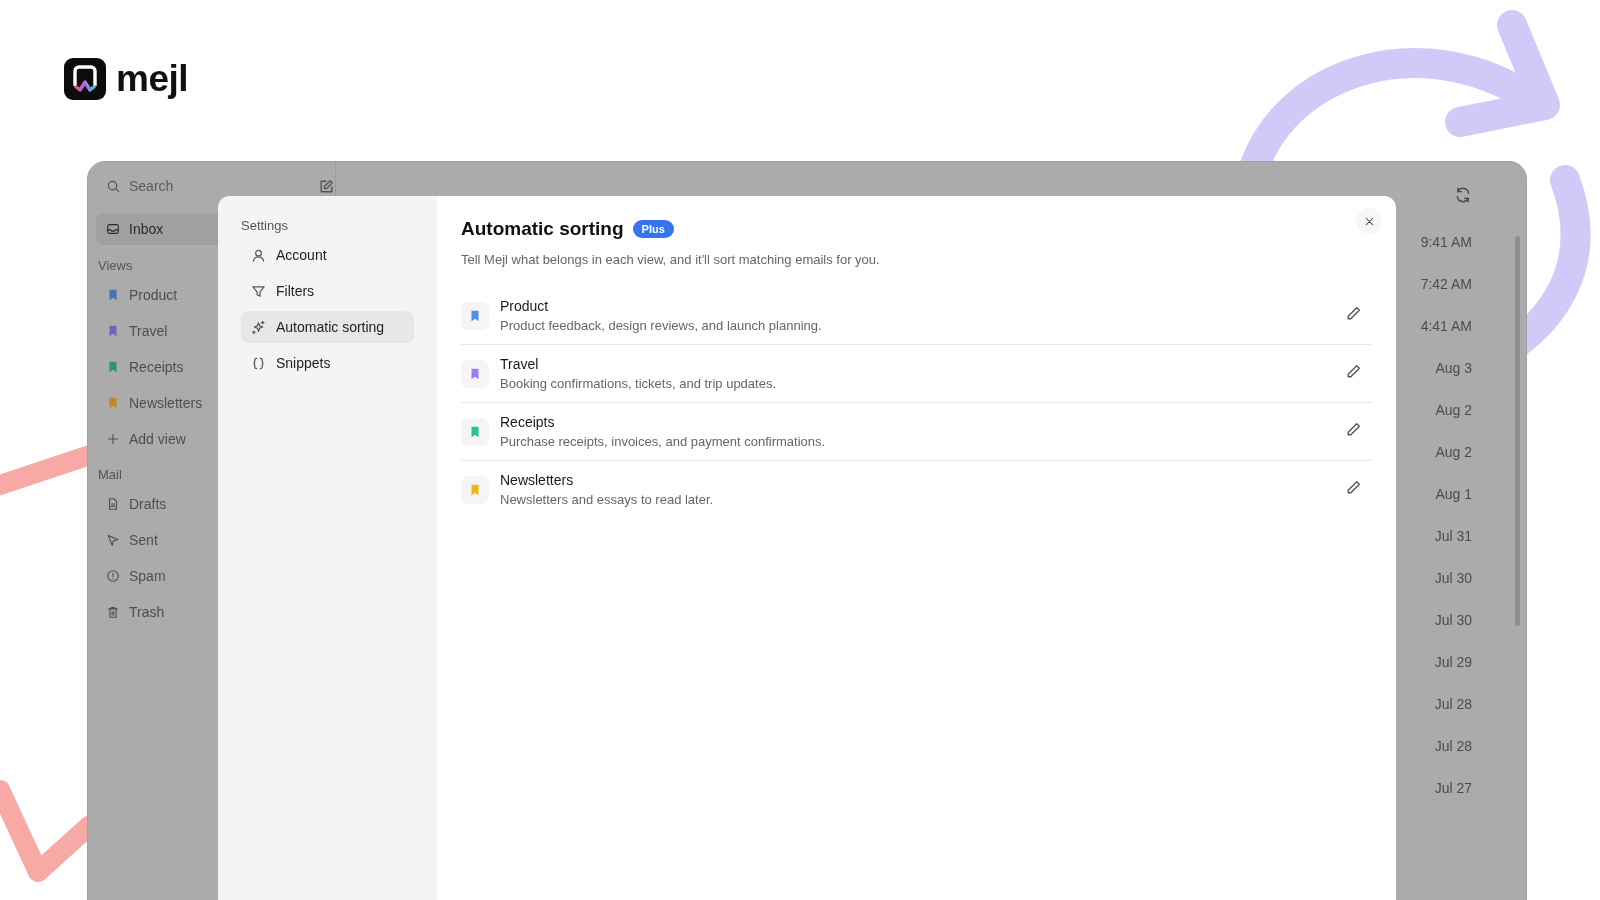  What do you see at coordinates (258, 291) in the screenshot?
I see `filter-icon` at bounding box center [258, 291].